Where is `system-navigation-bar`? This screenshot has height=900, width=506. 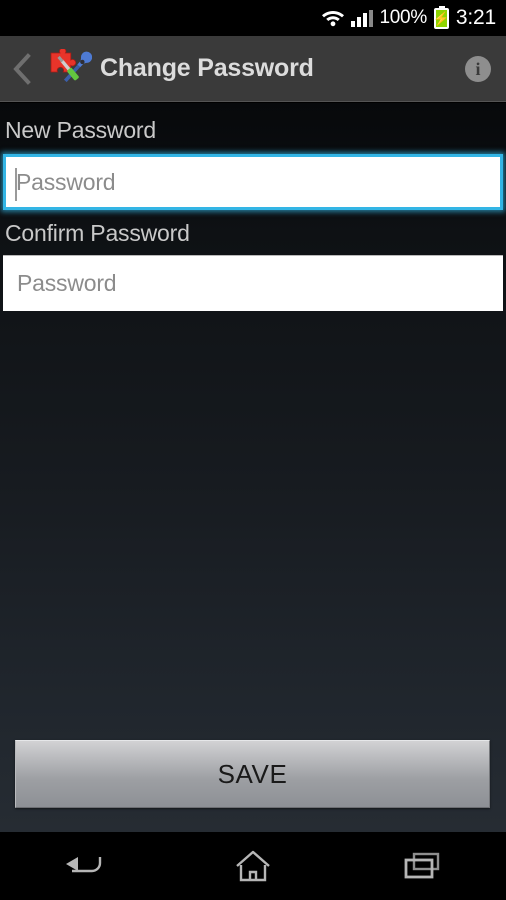
system-navigation-bar is located at coordinates (253, 866).